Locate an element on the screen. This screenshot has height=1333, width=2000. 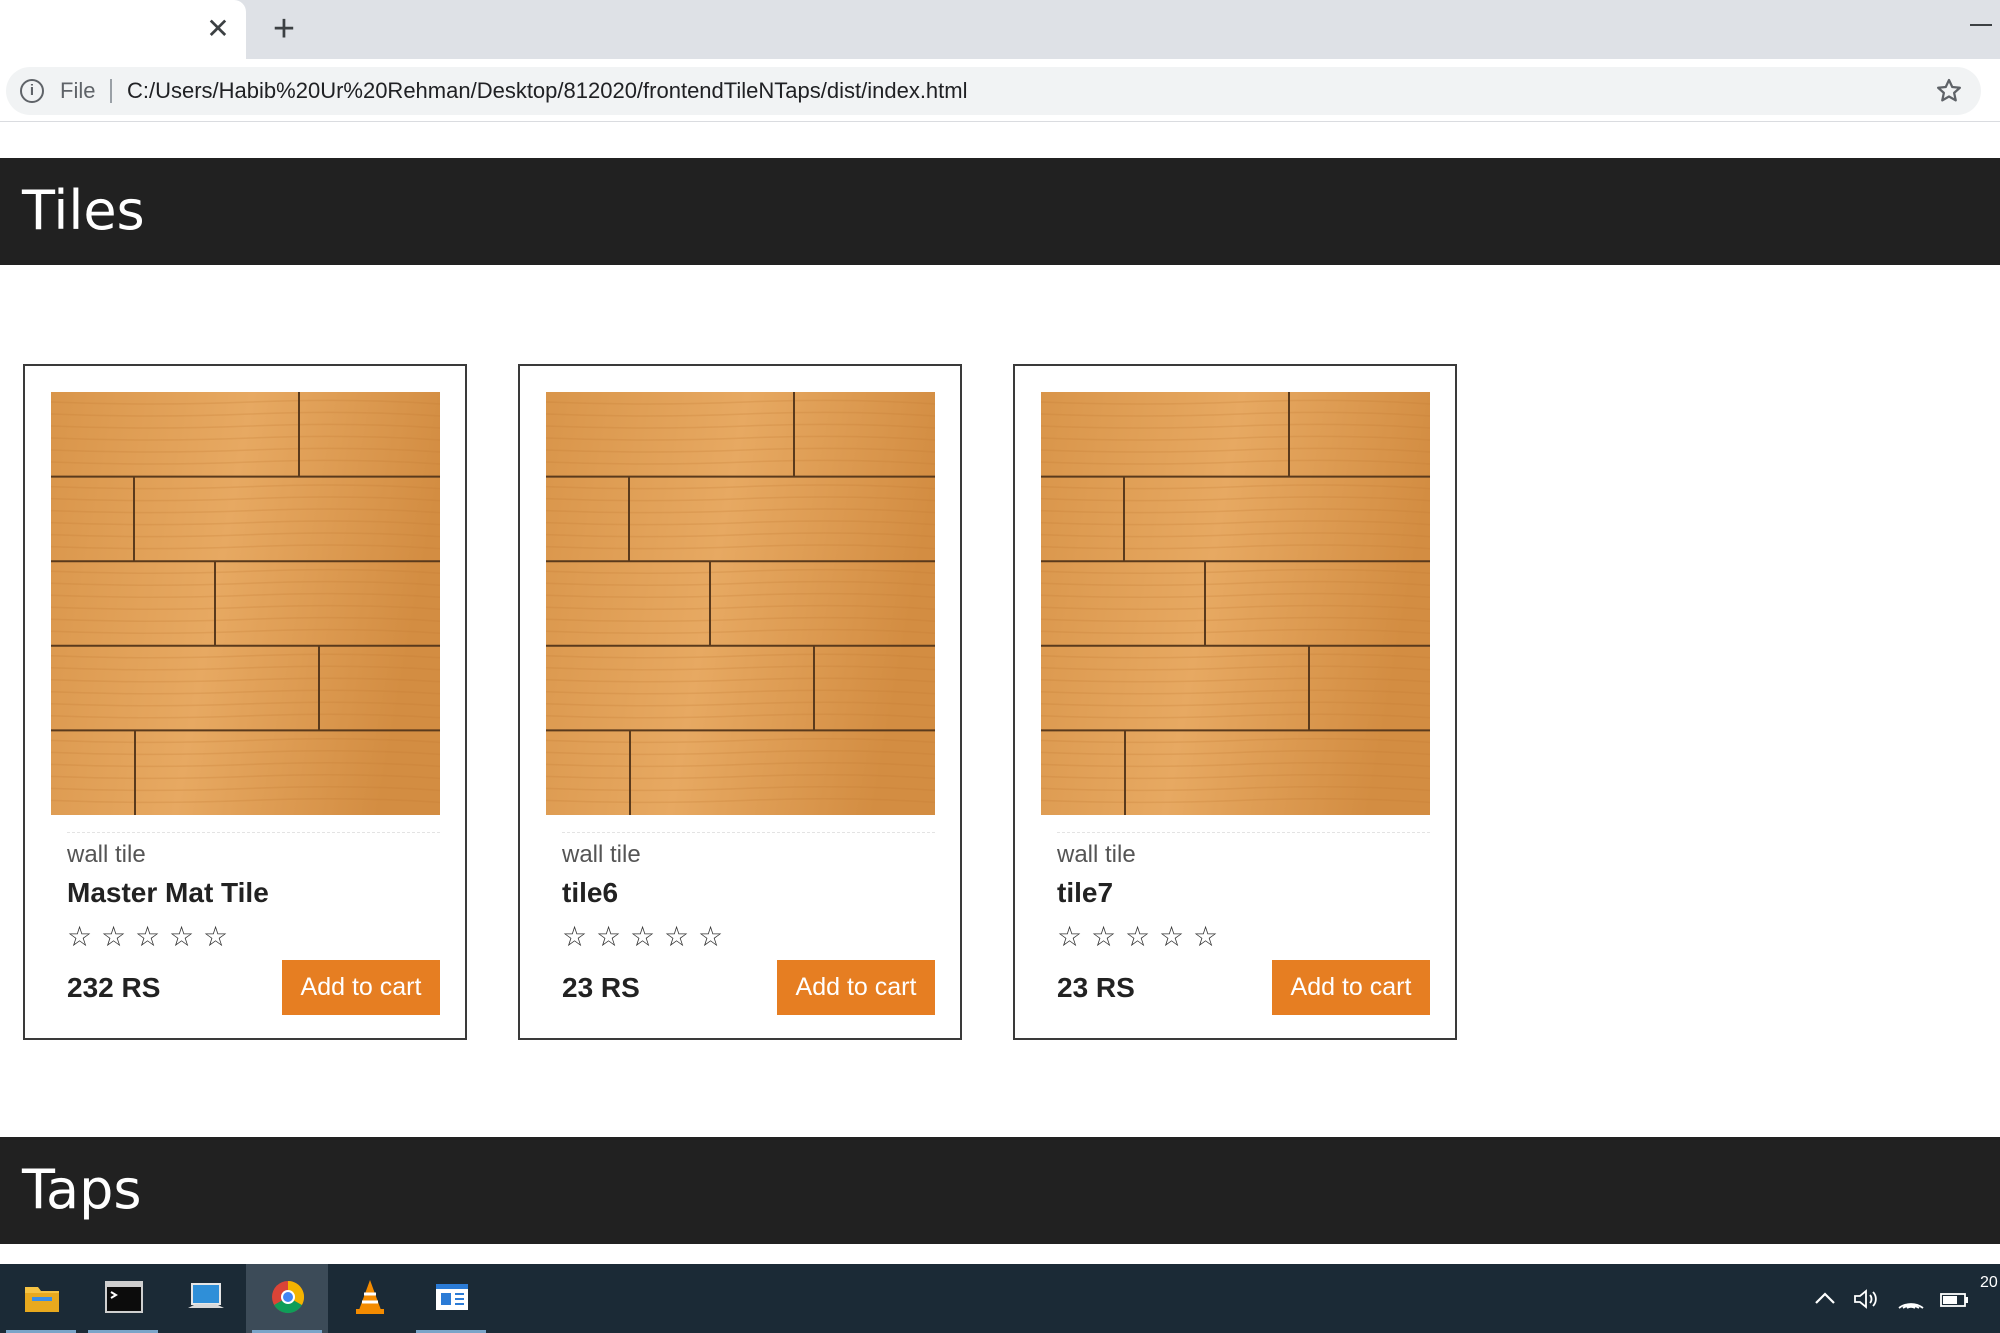
taskbar-app-file-explorer is located at coordinates (41, 1298).